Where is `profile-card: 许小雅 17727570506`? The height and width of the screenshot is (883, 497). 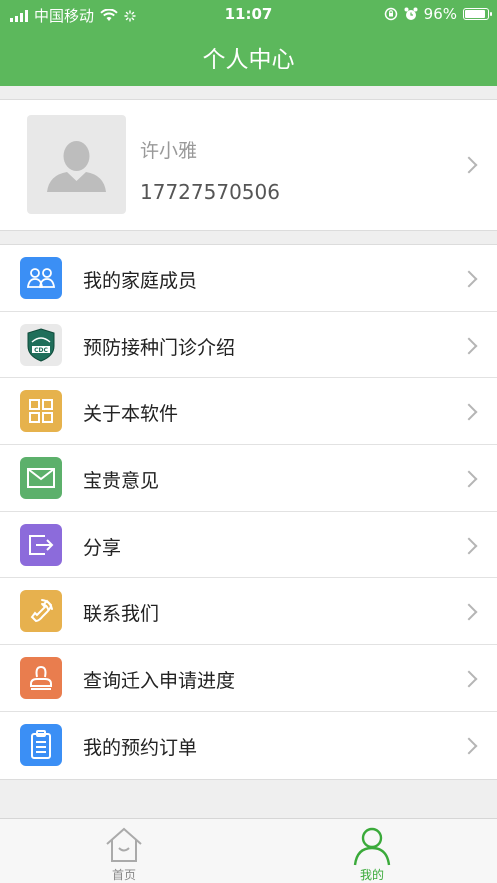 profile-card: 许小雅 17727570506 is located at coordinates (248, 165).